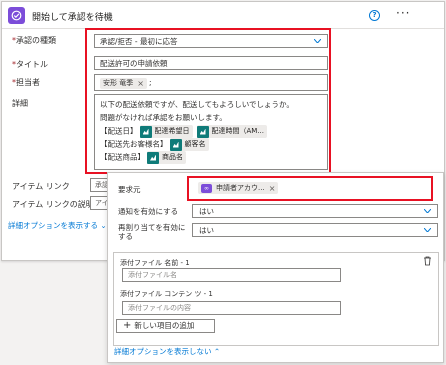  What do you see at coordinates (20, 103) in the screenshot?
I see `details-label: 詳細` at bounding box center [20, 103].